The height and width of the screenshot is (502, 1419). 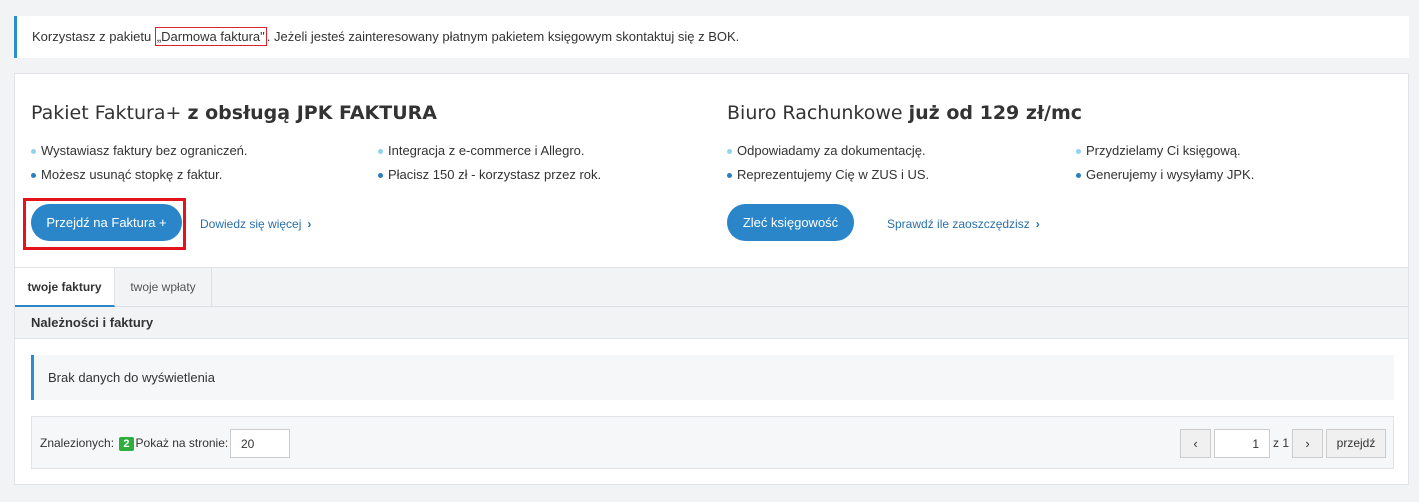 What do you see at coordinates (1281, 443) in the screenshot?
I see `page-total: z 1` at bounding box center [1281, 443].